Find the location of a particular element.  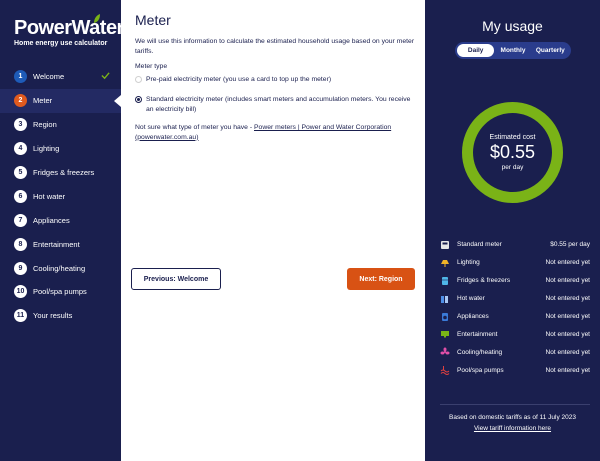

usage-category: Appliances is located at coordinates (473, 316).